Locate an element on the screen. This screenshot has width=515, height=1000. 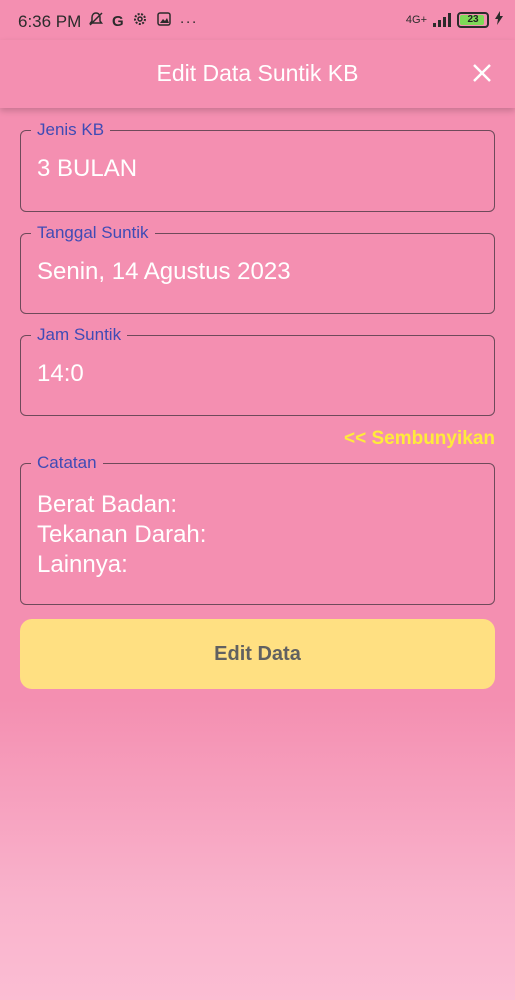
tanggal-suntik-label: Tanggal Suntik is located at coordinates (93, 233).